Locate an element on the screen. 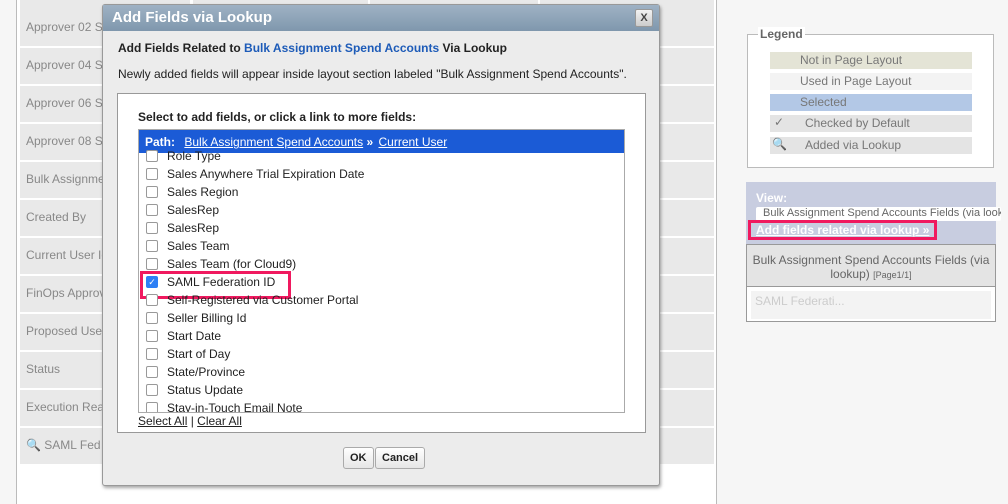  field-option: Status Update is located at coordinates (381, 390).